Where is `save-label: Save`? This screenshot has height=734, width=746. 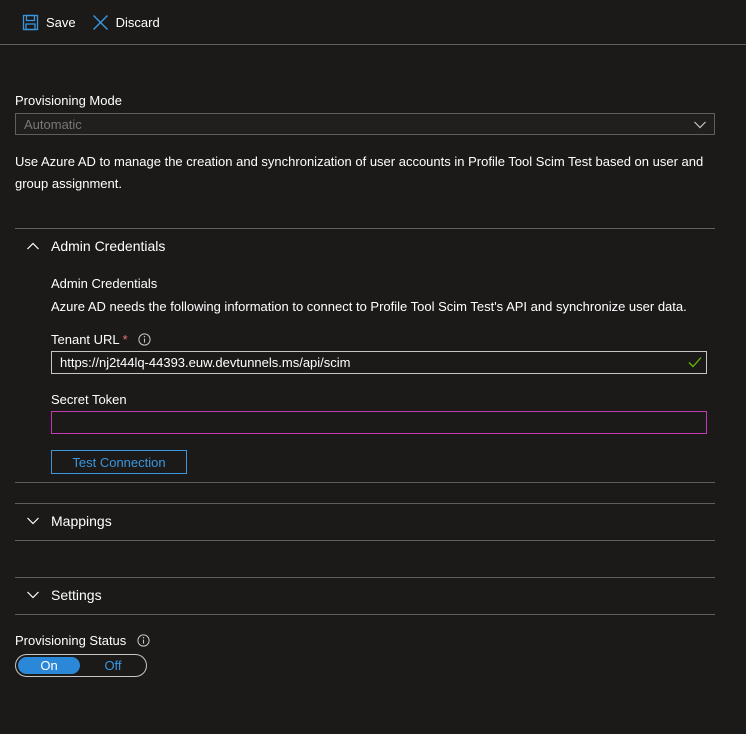
save-label: Save is located at coordinates (61, 22).